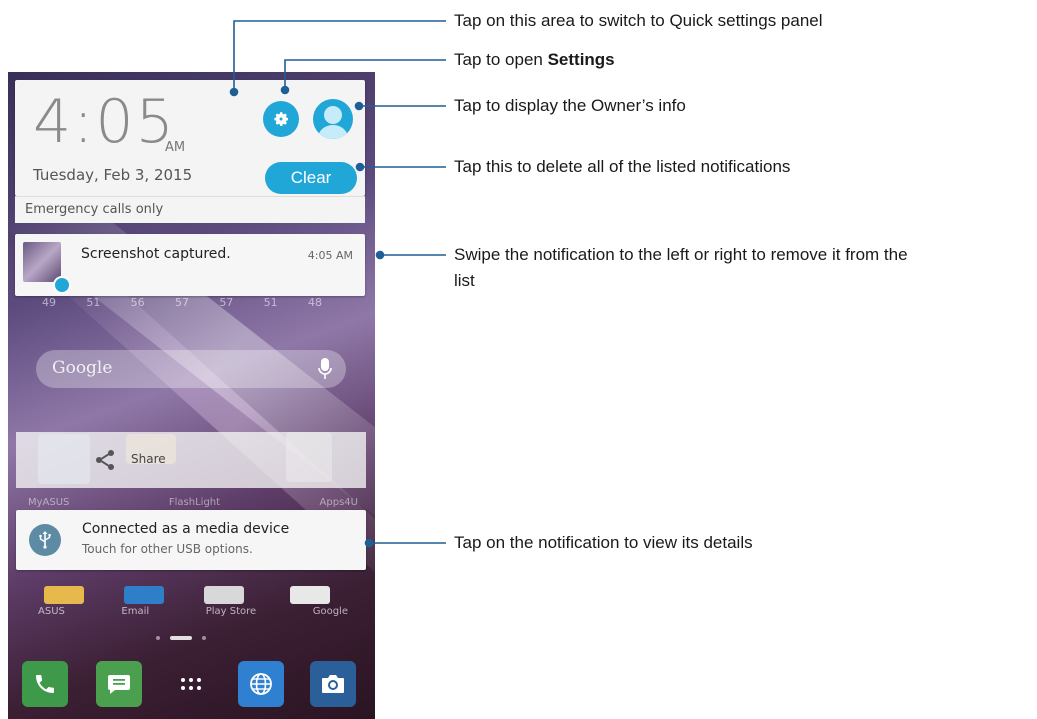 The width and height of the screenshot is (1037, 719). What do you see at coordinates (570, 105) in the screenshot?
I see `callout-owner-info: Tap to display the Owner’s info` at bounding box center [570, 105].